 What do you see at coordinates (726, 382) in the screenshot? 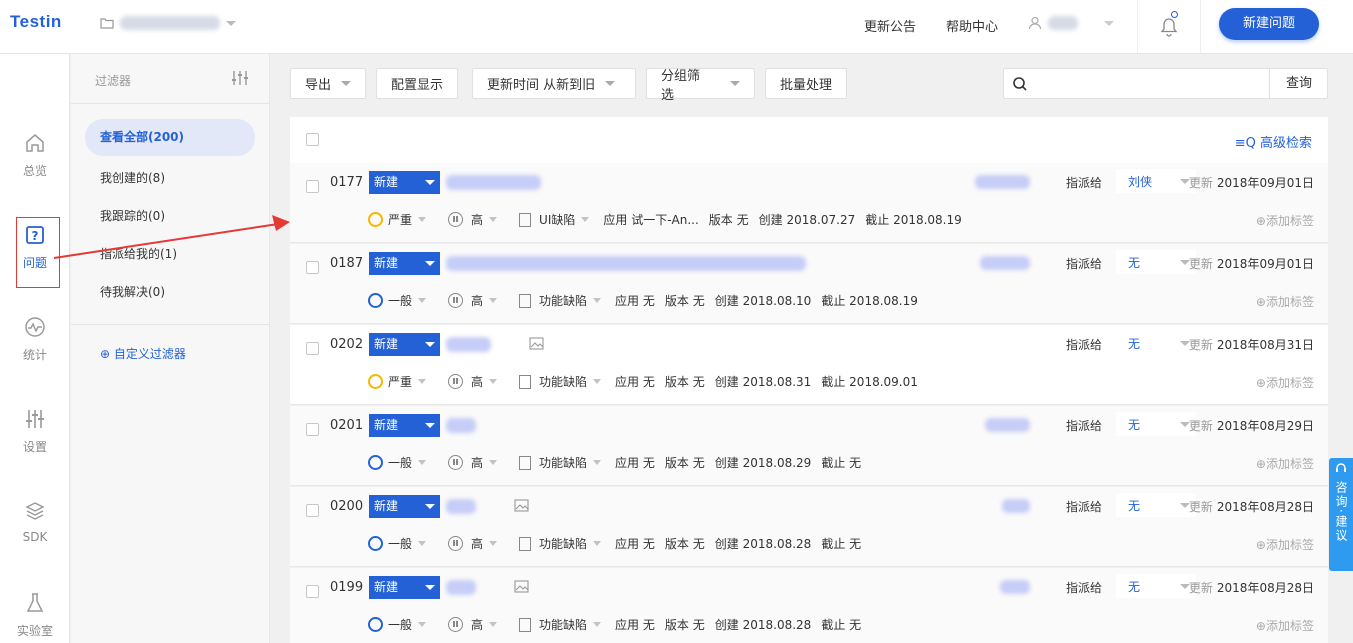
I see `created-label: 创建` at bounding box center [726, 382].